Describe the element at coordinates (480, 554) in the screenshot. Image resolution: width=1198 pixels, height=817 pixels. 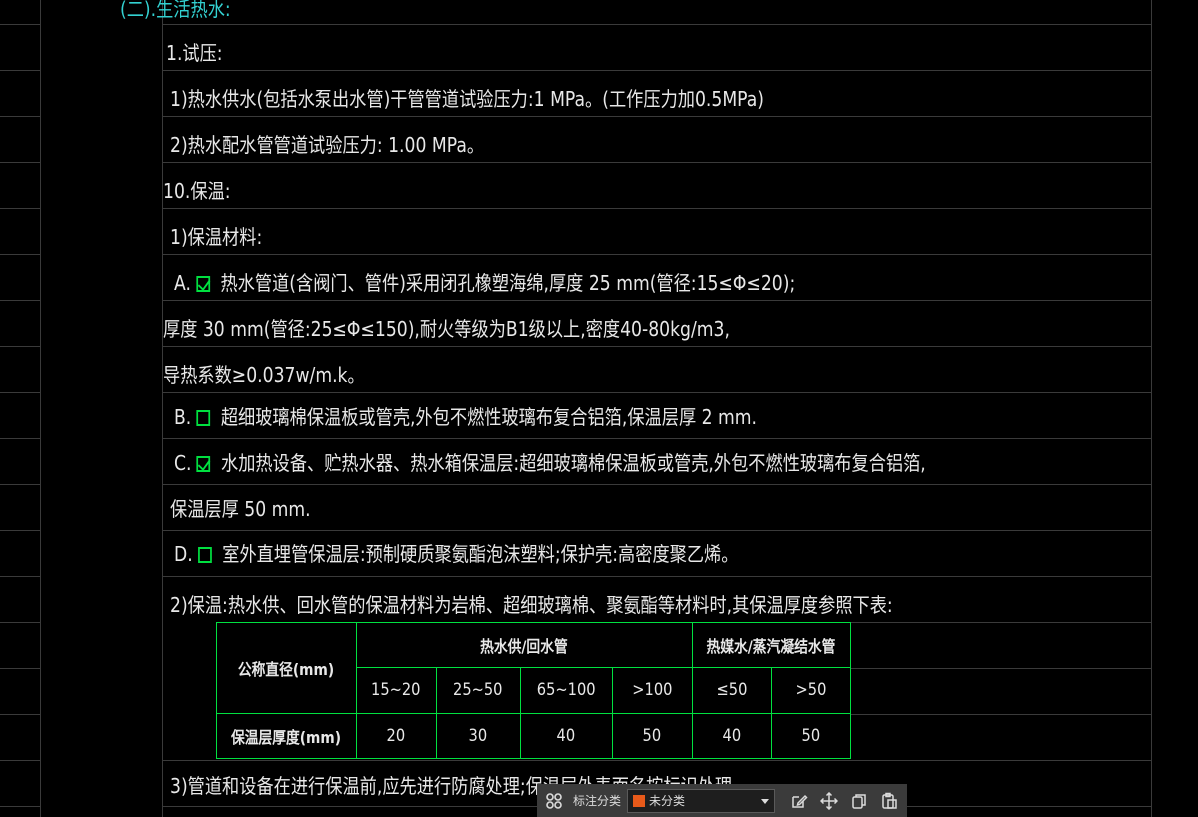
I see `option-text: 室外直埋管保温层:预制硬质聚氨酯泡沫塑料;保护壳:高密度聚乙烯。` at that location.